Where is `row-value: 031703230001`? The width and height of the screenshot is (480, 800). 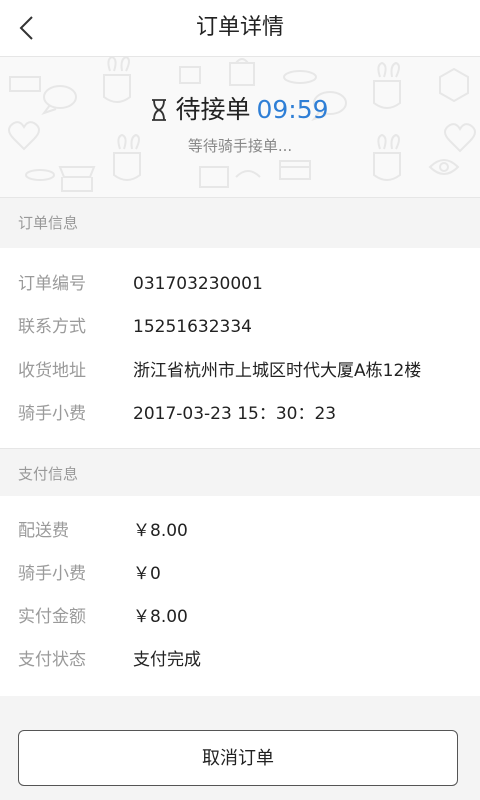
row-value: 031703230001 is located at coordinates (198, 284).